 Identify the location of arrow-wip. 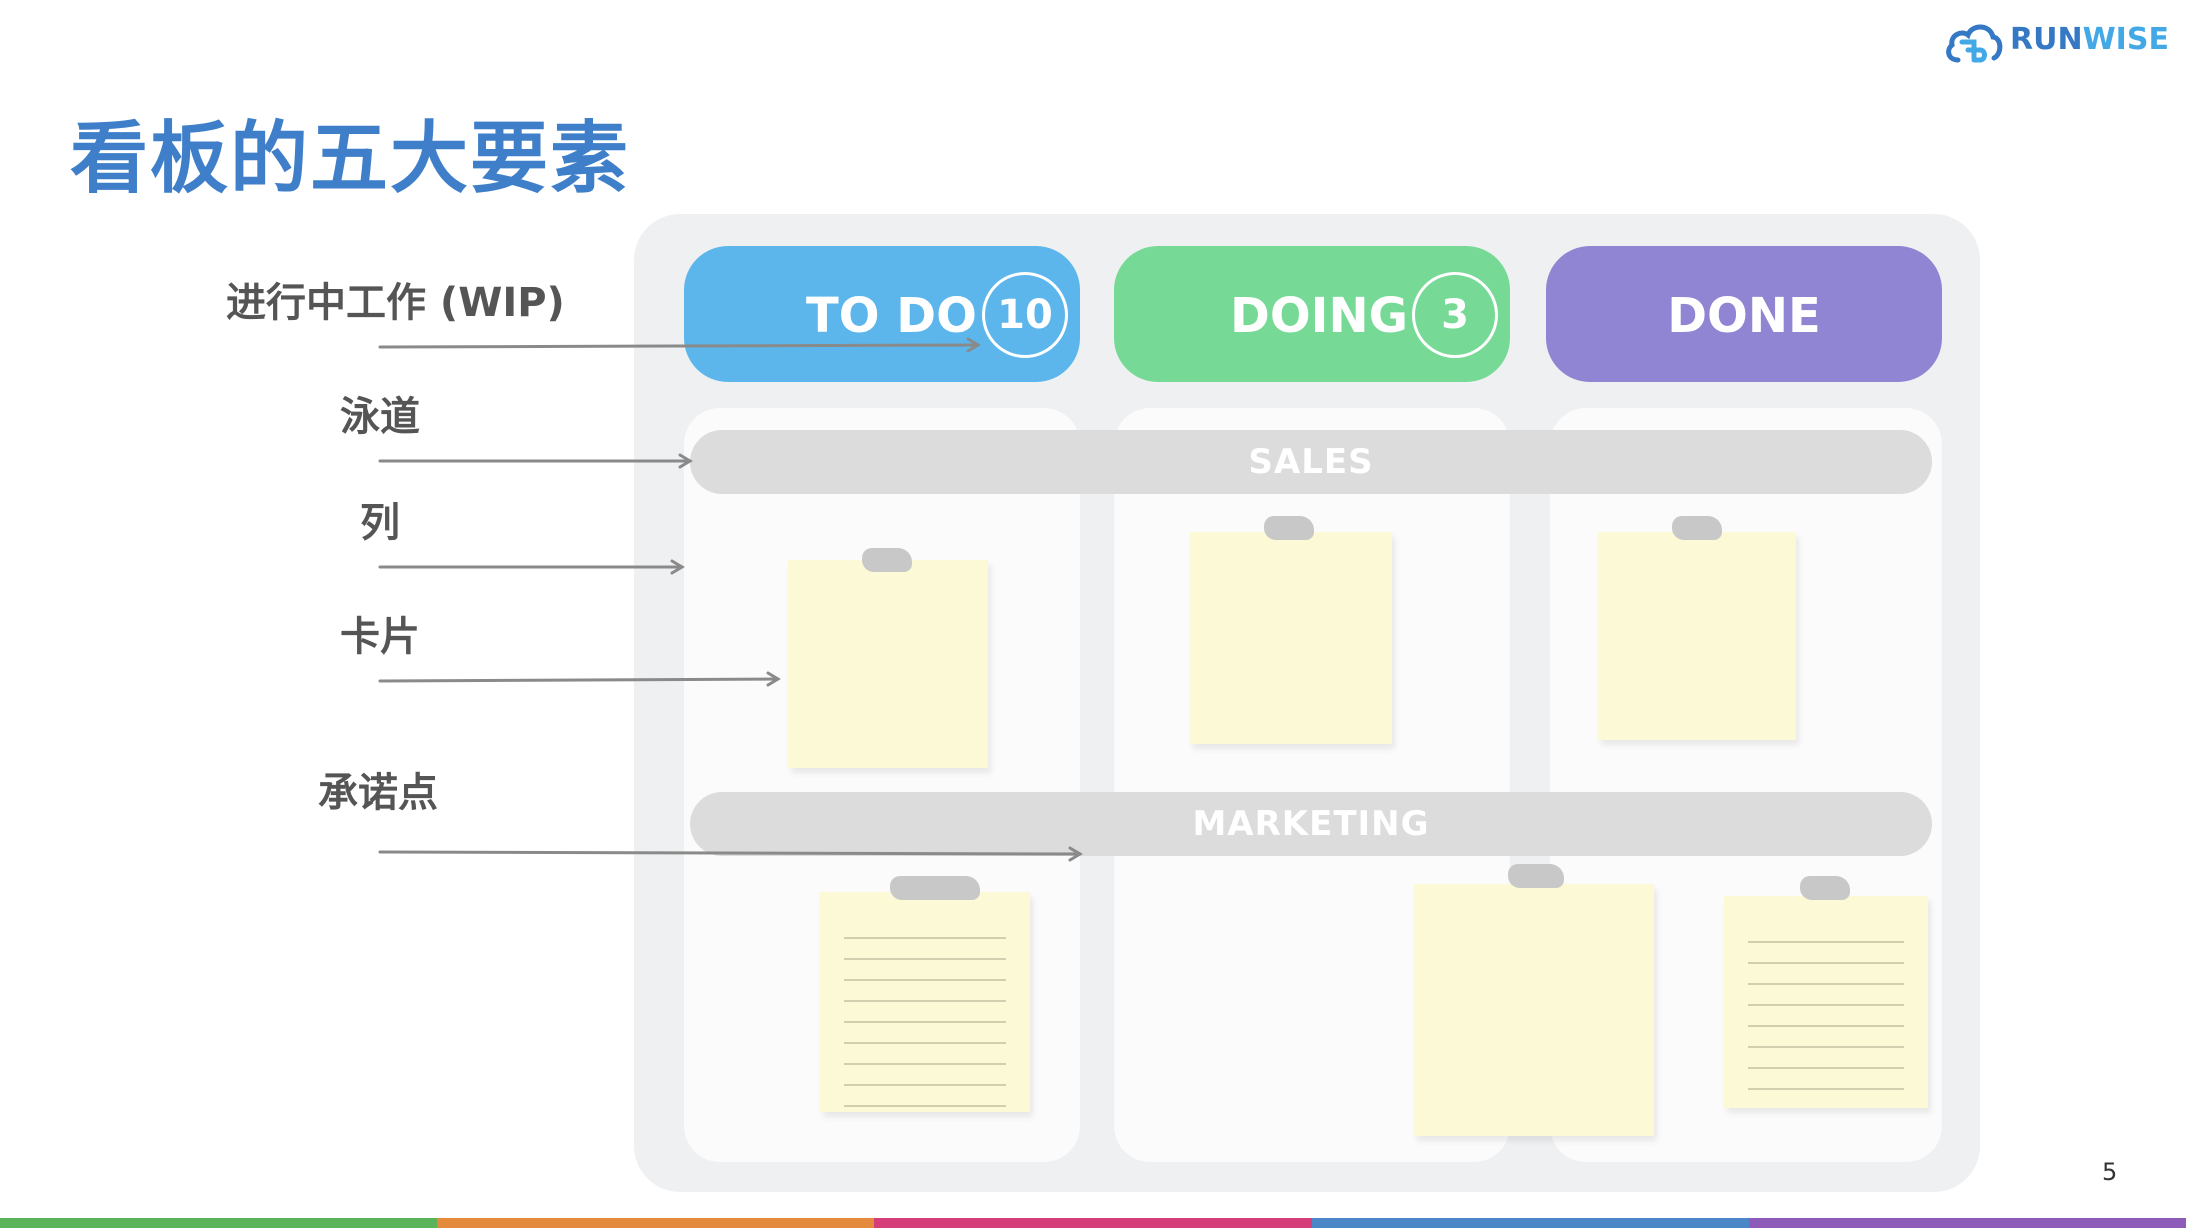
(679, 346).